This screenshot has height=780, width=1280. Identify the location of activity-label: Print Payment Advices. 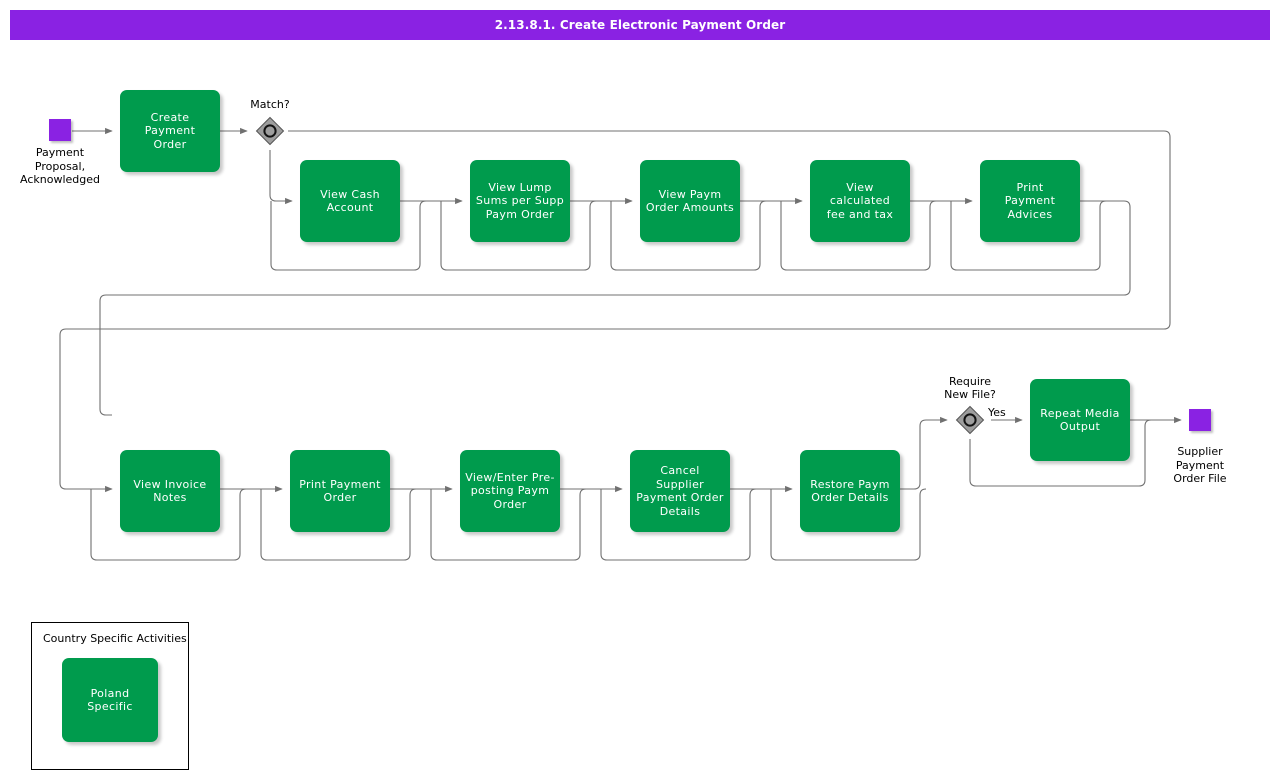
(1030, 200).